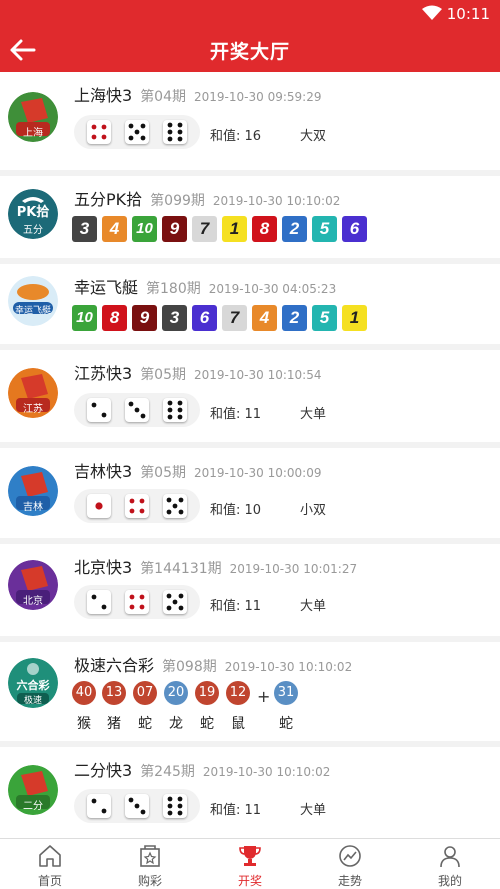 This screenshot has height=889, width=500. Describe the element at coordinates (313, 510) in the screenshot. I see `result-tag: 小双` at that location.